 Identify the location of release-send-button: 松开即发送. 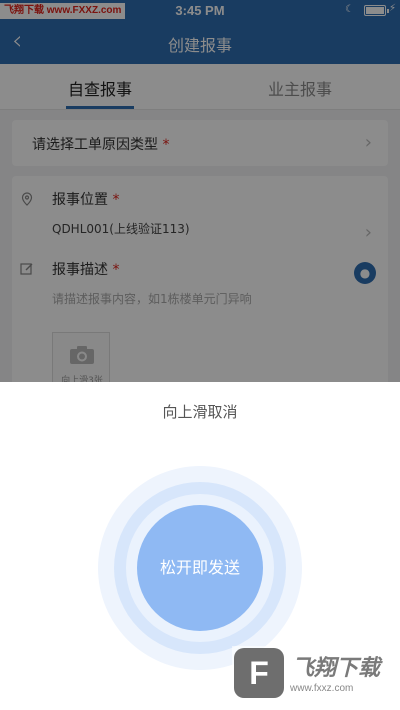
(200, 568).